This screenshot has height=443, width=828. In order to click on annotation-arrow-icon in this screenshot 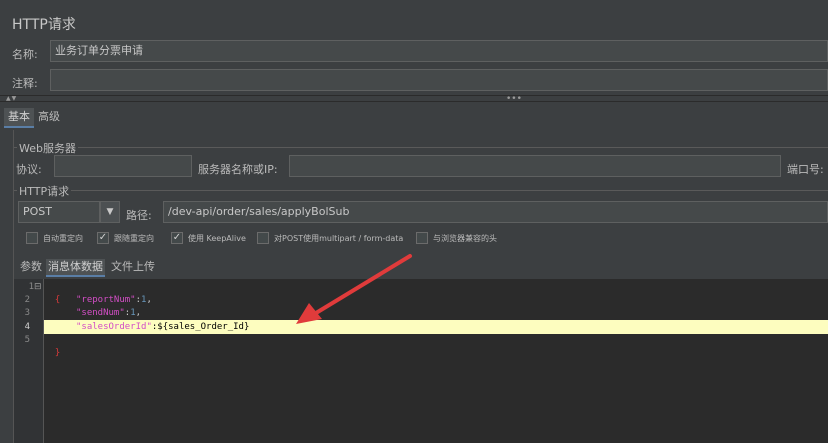, I will do `click(354, 289)`.